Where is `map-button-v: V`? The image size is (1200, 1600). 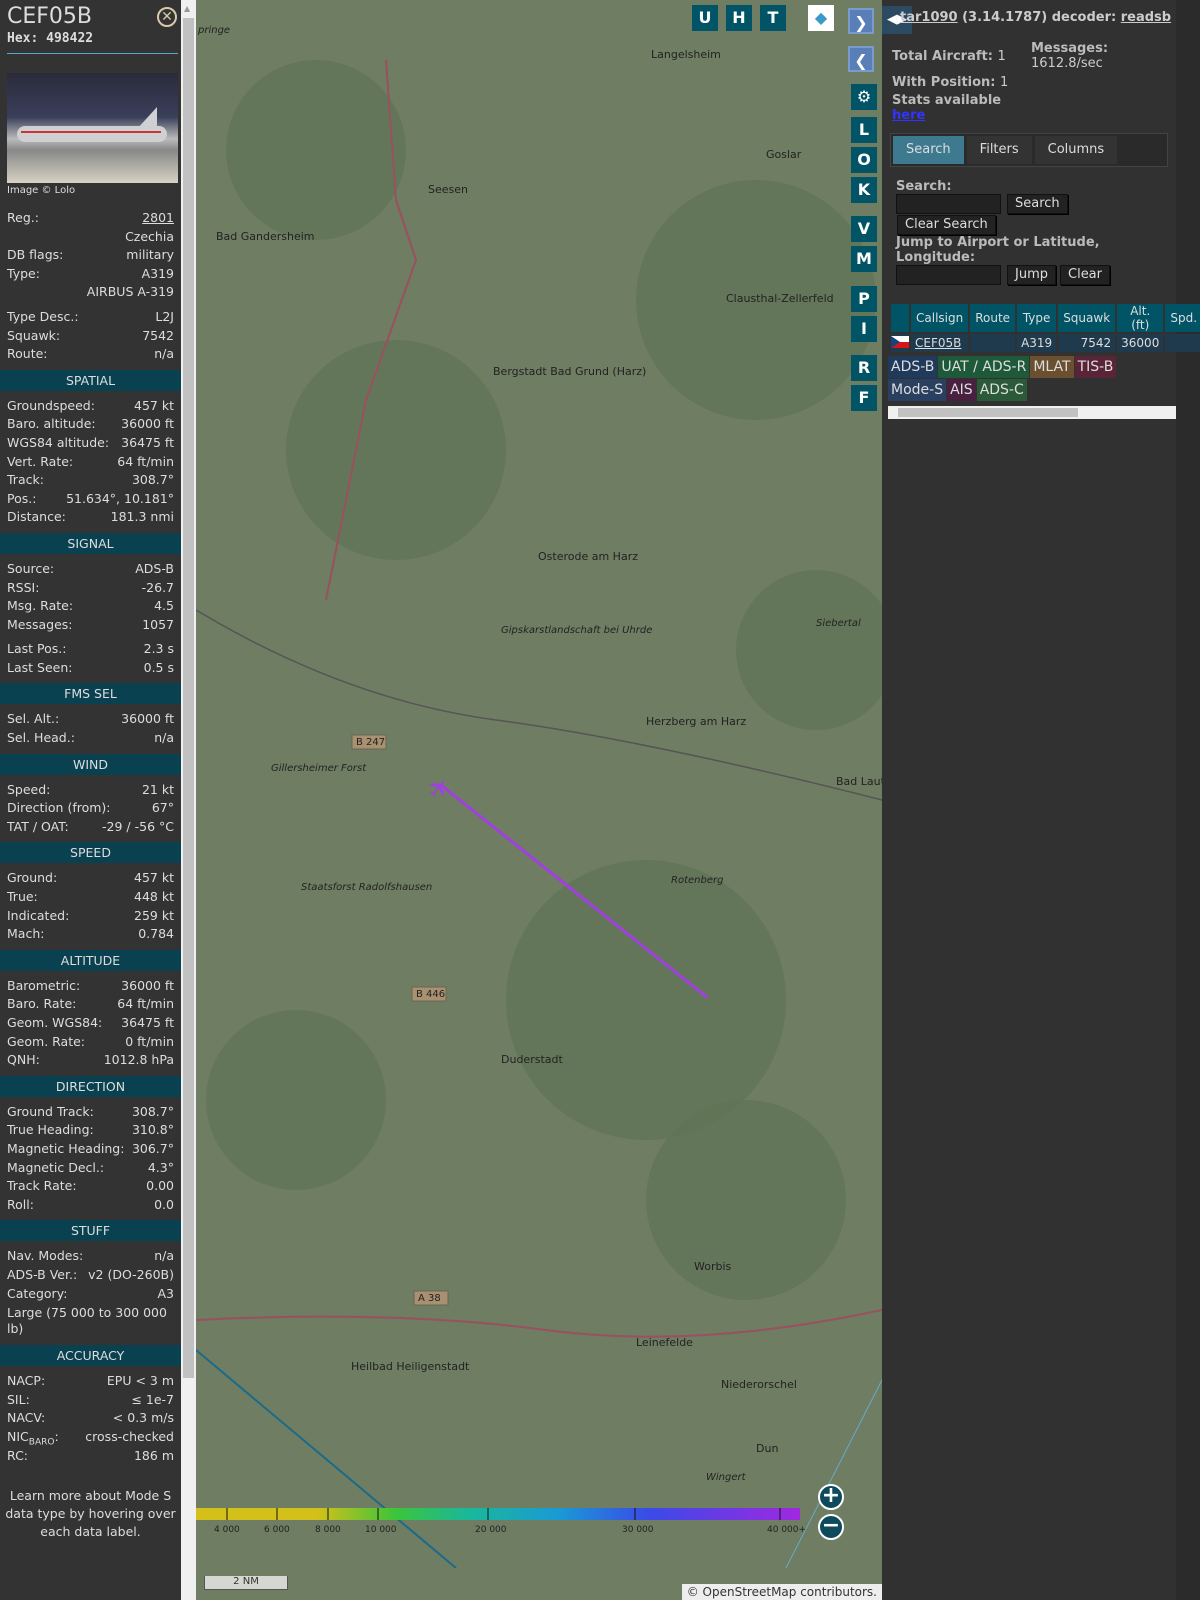 map-button-v: V is located at coordinates (864, 229).